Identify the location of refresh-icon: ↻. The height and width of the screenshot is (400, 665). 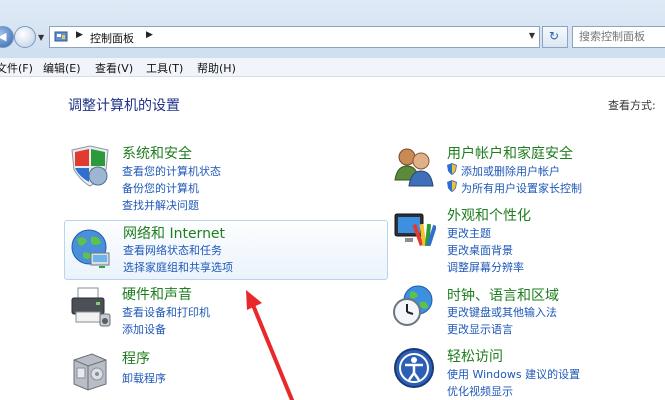
(554, 36).